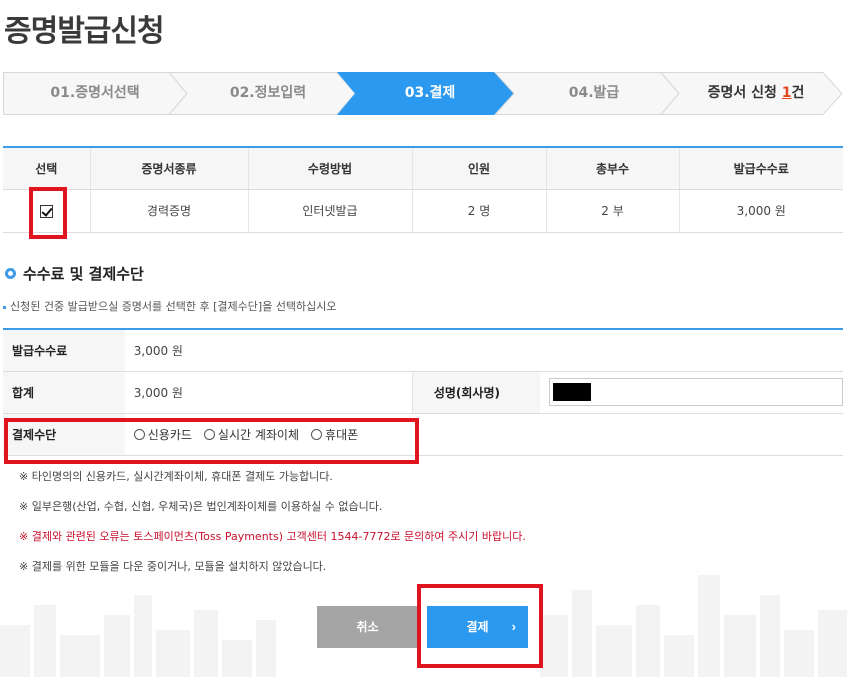 The image size is (847, 677). Describe the element at coordinates (173, 306) in the screenshot. I see `notice-text: 신청된 건중 발급받으실 증명서를 선택한 후 [결제수단]을 선택하십시오` at that location.